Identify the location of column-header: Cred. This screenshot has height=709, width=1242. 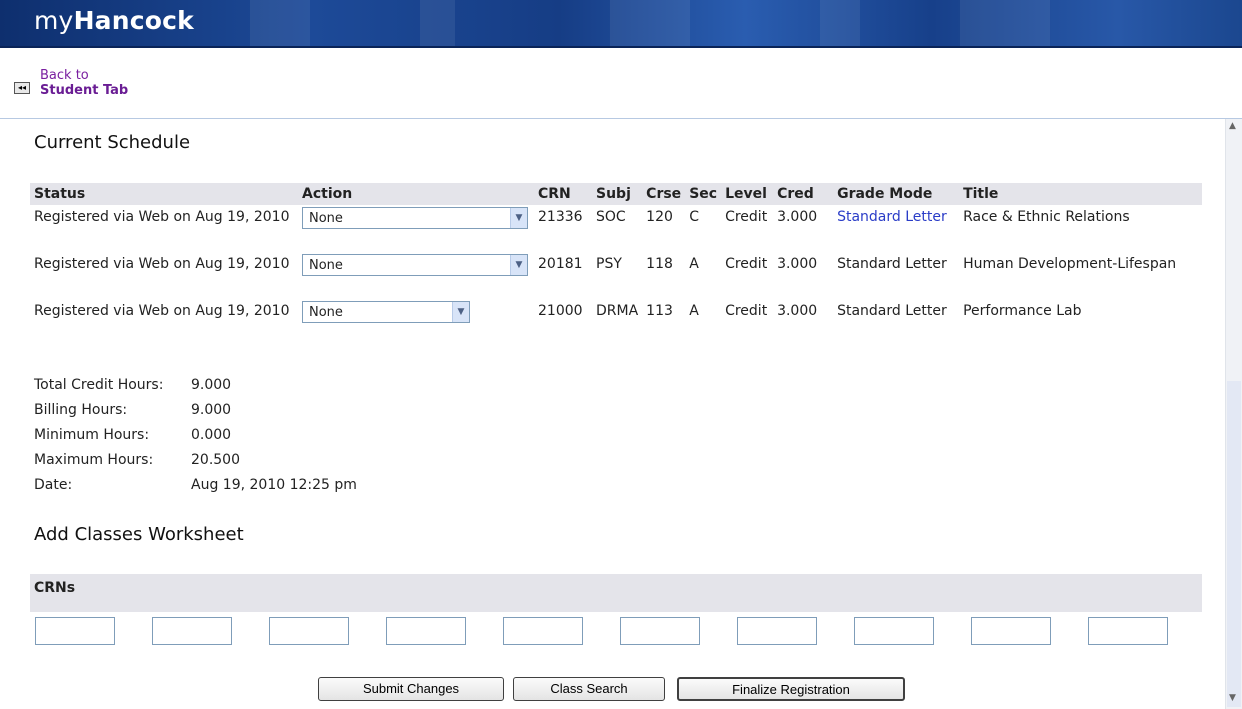
(803, 194).